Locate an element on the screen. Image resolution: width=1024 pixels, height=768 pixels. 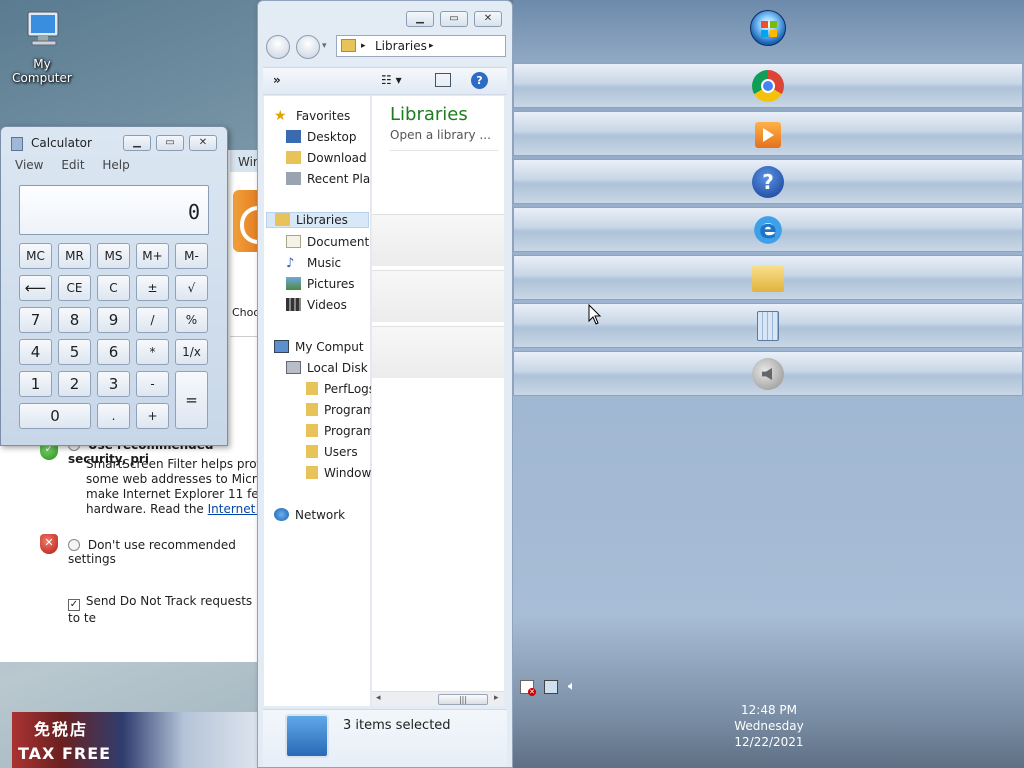
key-7: 7 is located at coordinates (35, 320).